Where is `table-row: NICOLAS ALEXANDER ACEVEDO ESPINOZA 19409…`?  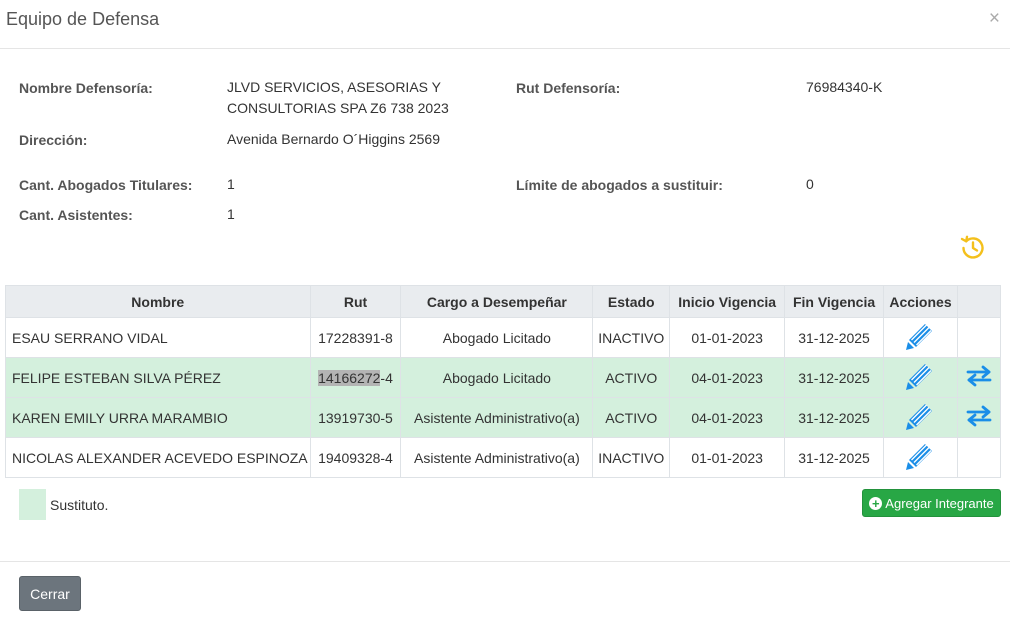
table-row: NICOLAS ALEXANDER ACEVEDO ESPINOZA 19409… is located at coordinates (503, 457).